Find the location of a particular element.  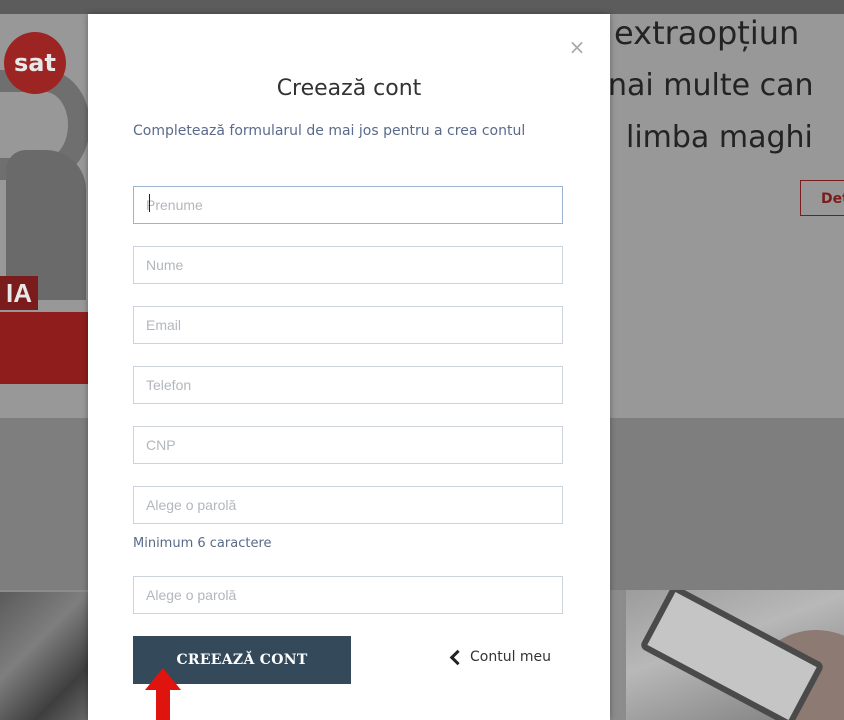

my-account-link-label: Contul meu is located at coordinates (511, 657).